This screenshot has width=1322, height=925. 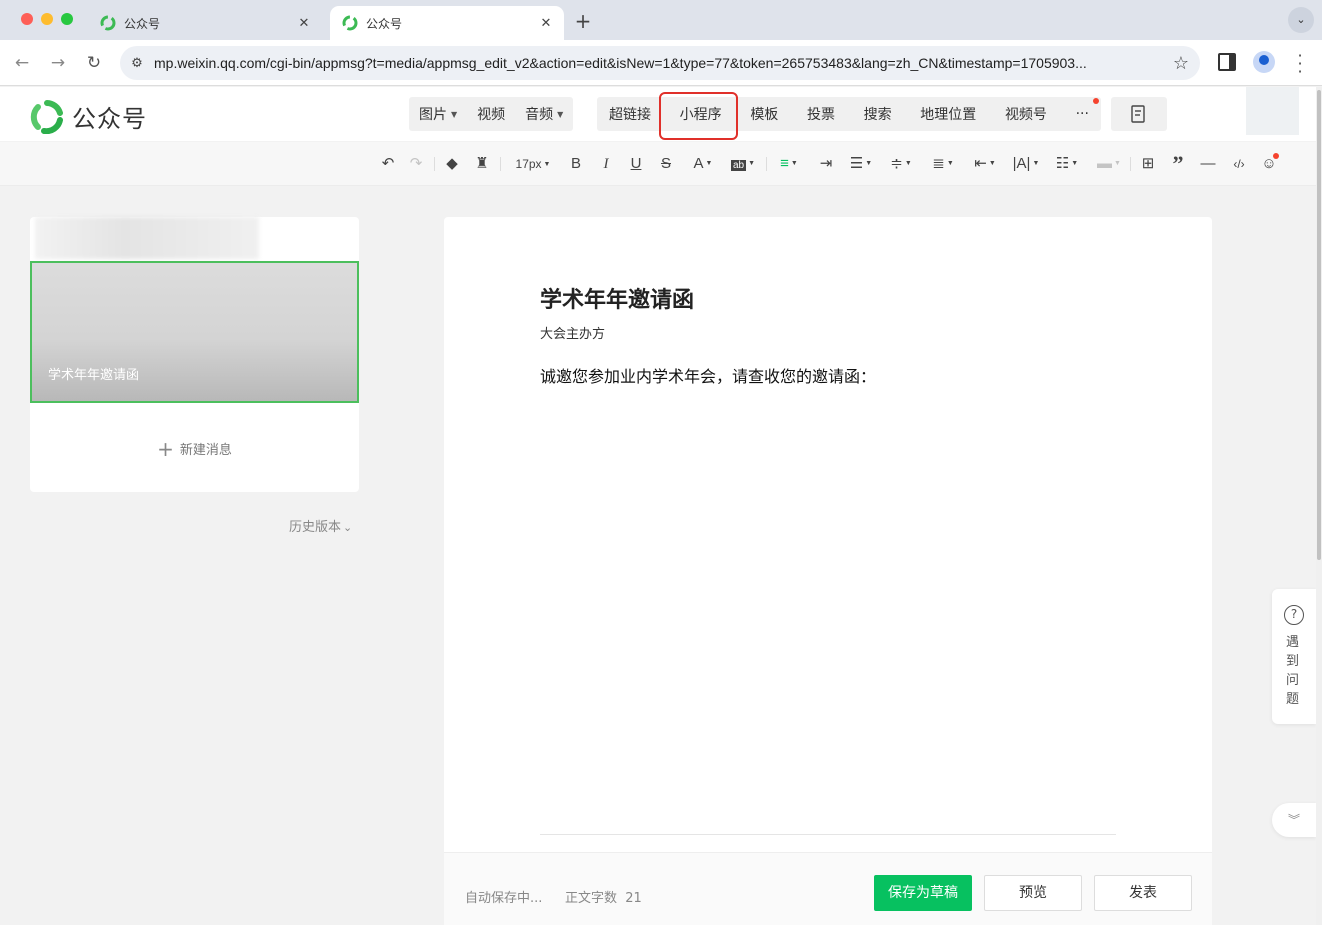 What do you see at coordinates (544, 114) in the screenshot?
I see `insert-audio-button: 音频 ▼` at bounding box center [544, 114].